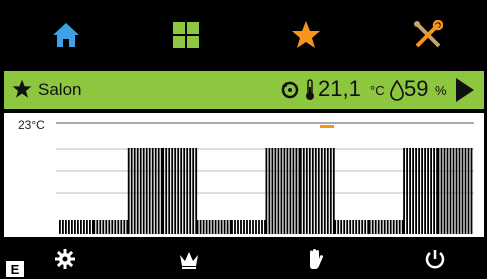 The width and height of the screenshot is (487, 279). I want to click on hand-icon, so click(315, 259).